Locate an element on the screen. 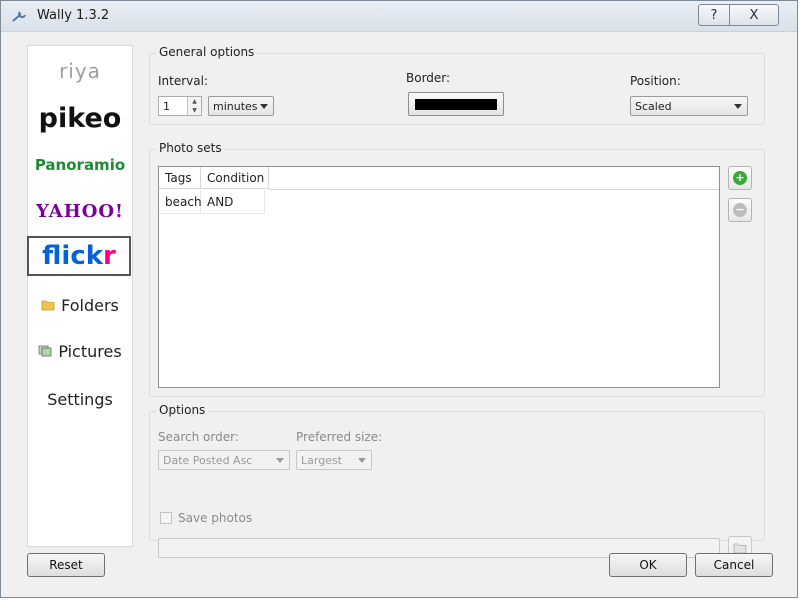 This screenshot has height=600, width=800. preferred-size-select: Largest is located at coordinates (334, 460).